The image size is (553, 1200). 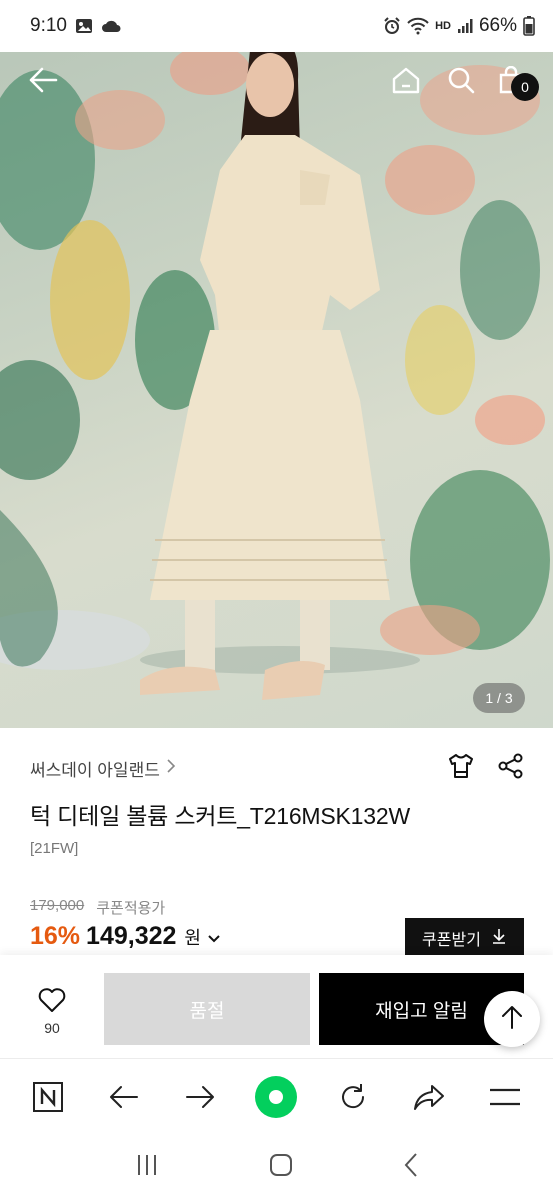 I want to click on gallery-icon, so click(x=84, y=26).